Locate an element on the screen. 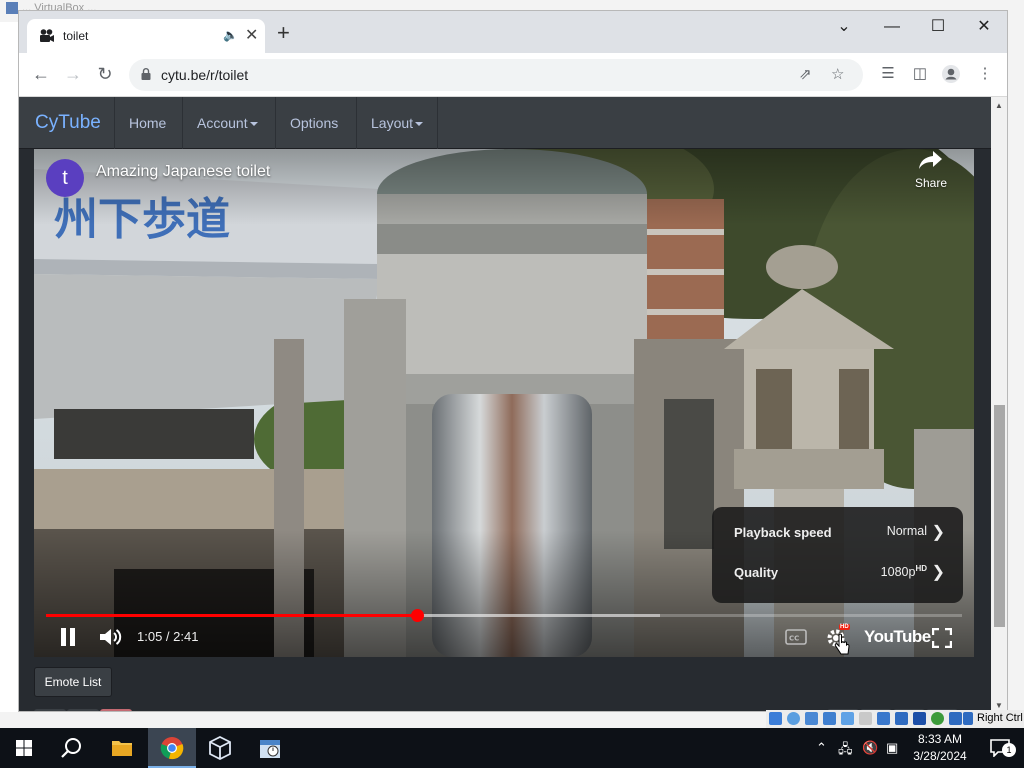 The height and width of the screenshot is (768, 1024). scroll-up-icon: ▲ is located at coordinates (999, 105).